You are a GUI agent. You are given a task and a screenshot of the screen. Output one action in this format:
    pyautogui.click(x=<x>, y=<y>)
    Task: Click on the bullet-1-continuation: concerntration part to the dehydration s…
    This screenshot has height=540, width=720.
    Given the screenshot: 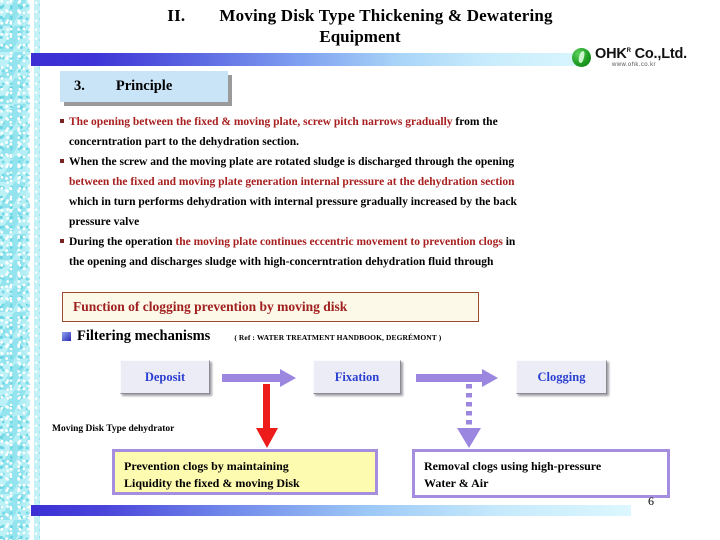 What is the action you would take?
    pyautogui.click(x=184, y=142)
    